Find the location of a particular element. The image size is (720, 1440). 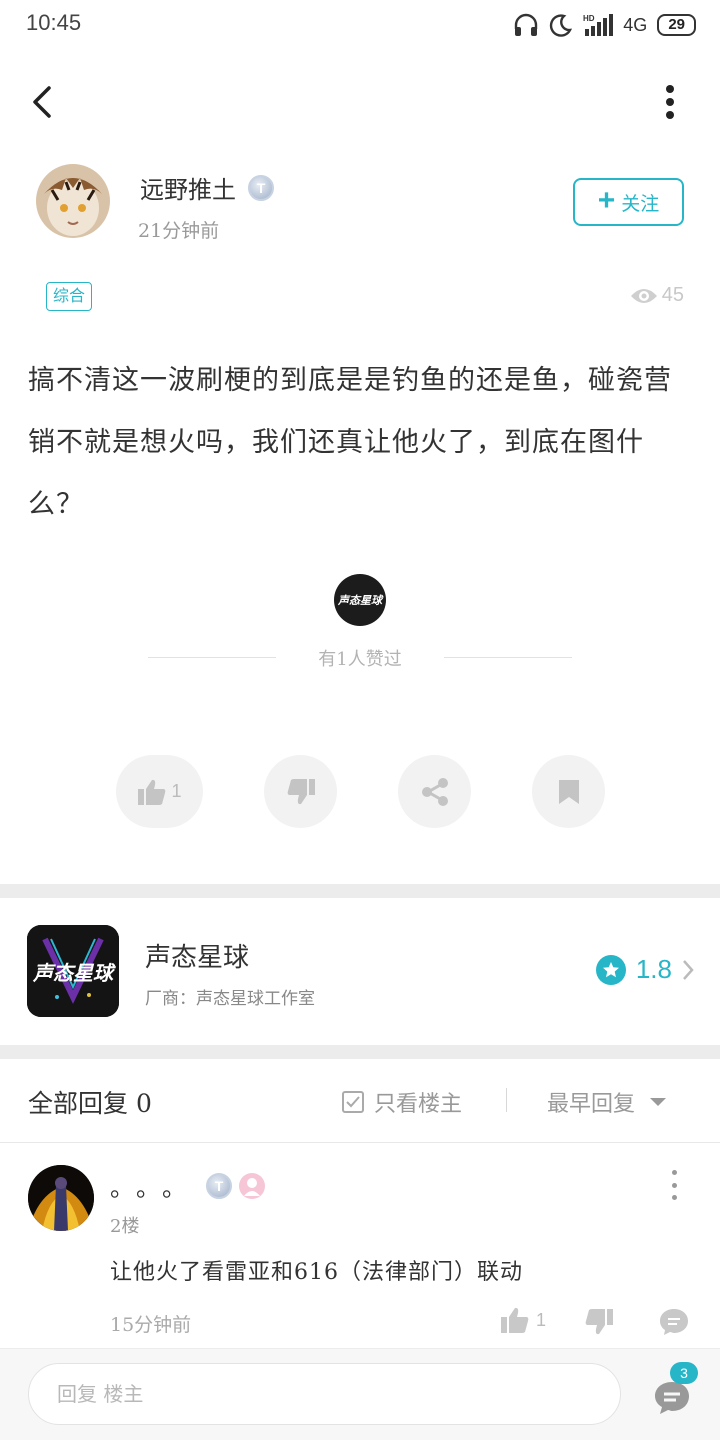

author-name-row: 远野推土 T is located at coordinates (207, 187).